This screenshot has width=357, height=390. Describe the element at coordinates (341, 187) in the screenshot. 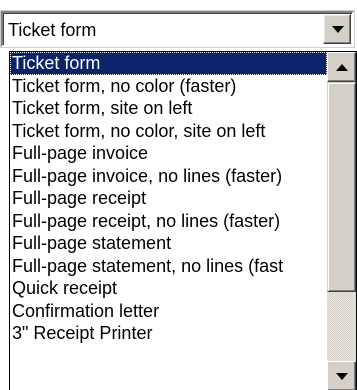

I see `scrollbar-thumb` at that location.